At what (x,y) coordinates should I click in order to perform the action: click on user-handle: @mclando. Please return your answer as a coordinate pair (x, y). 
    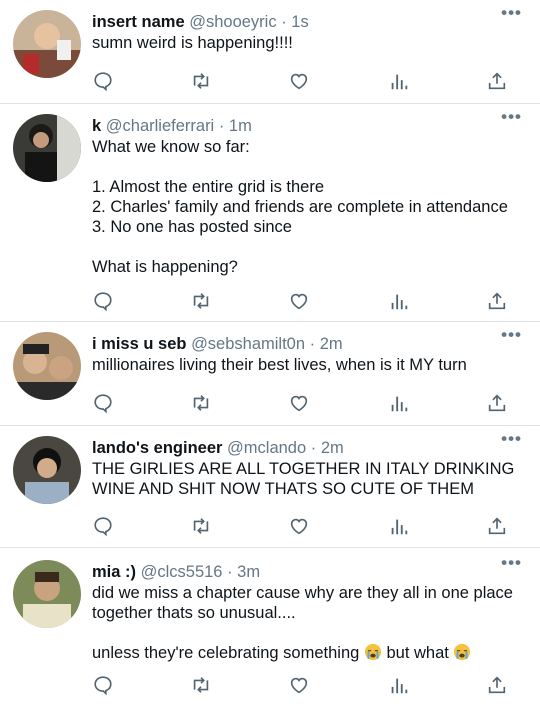
    Looking at the image, I should click on (266, 448).